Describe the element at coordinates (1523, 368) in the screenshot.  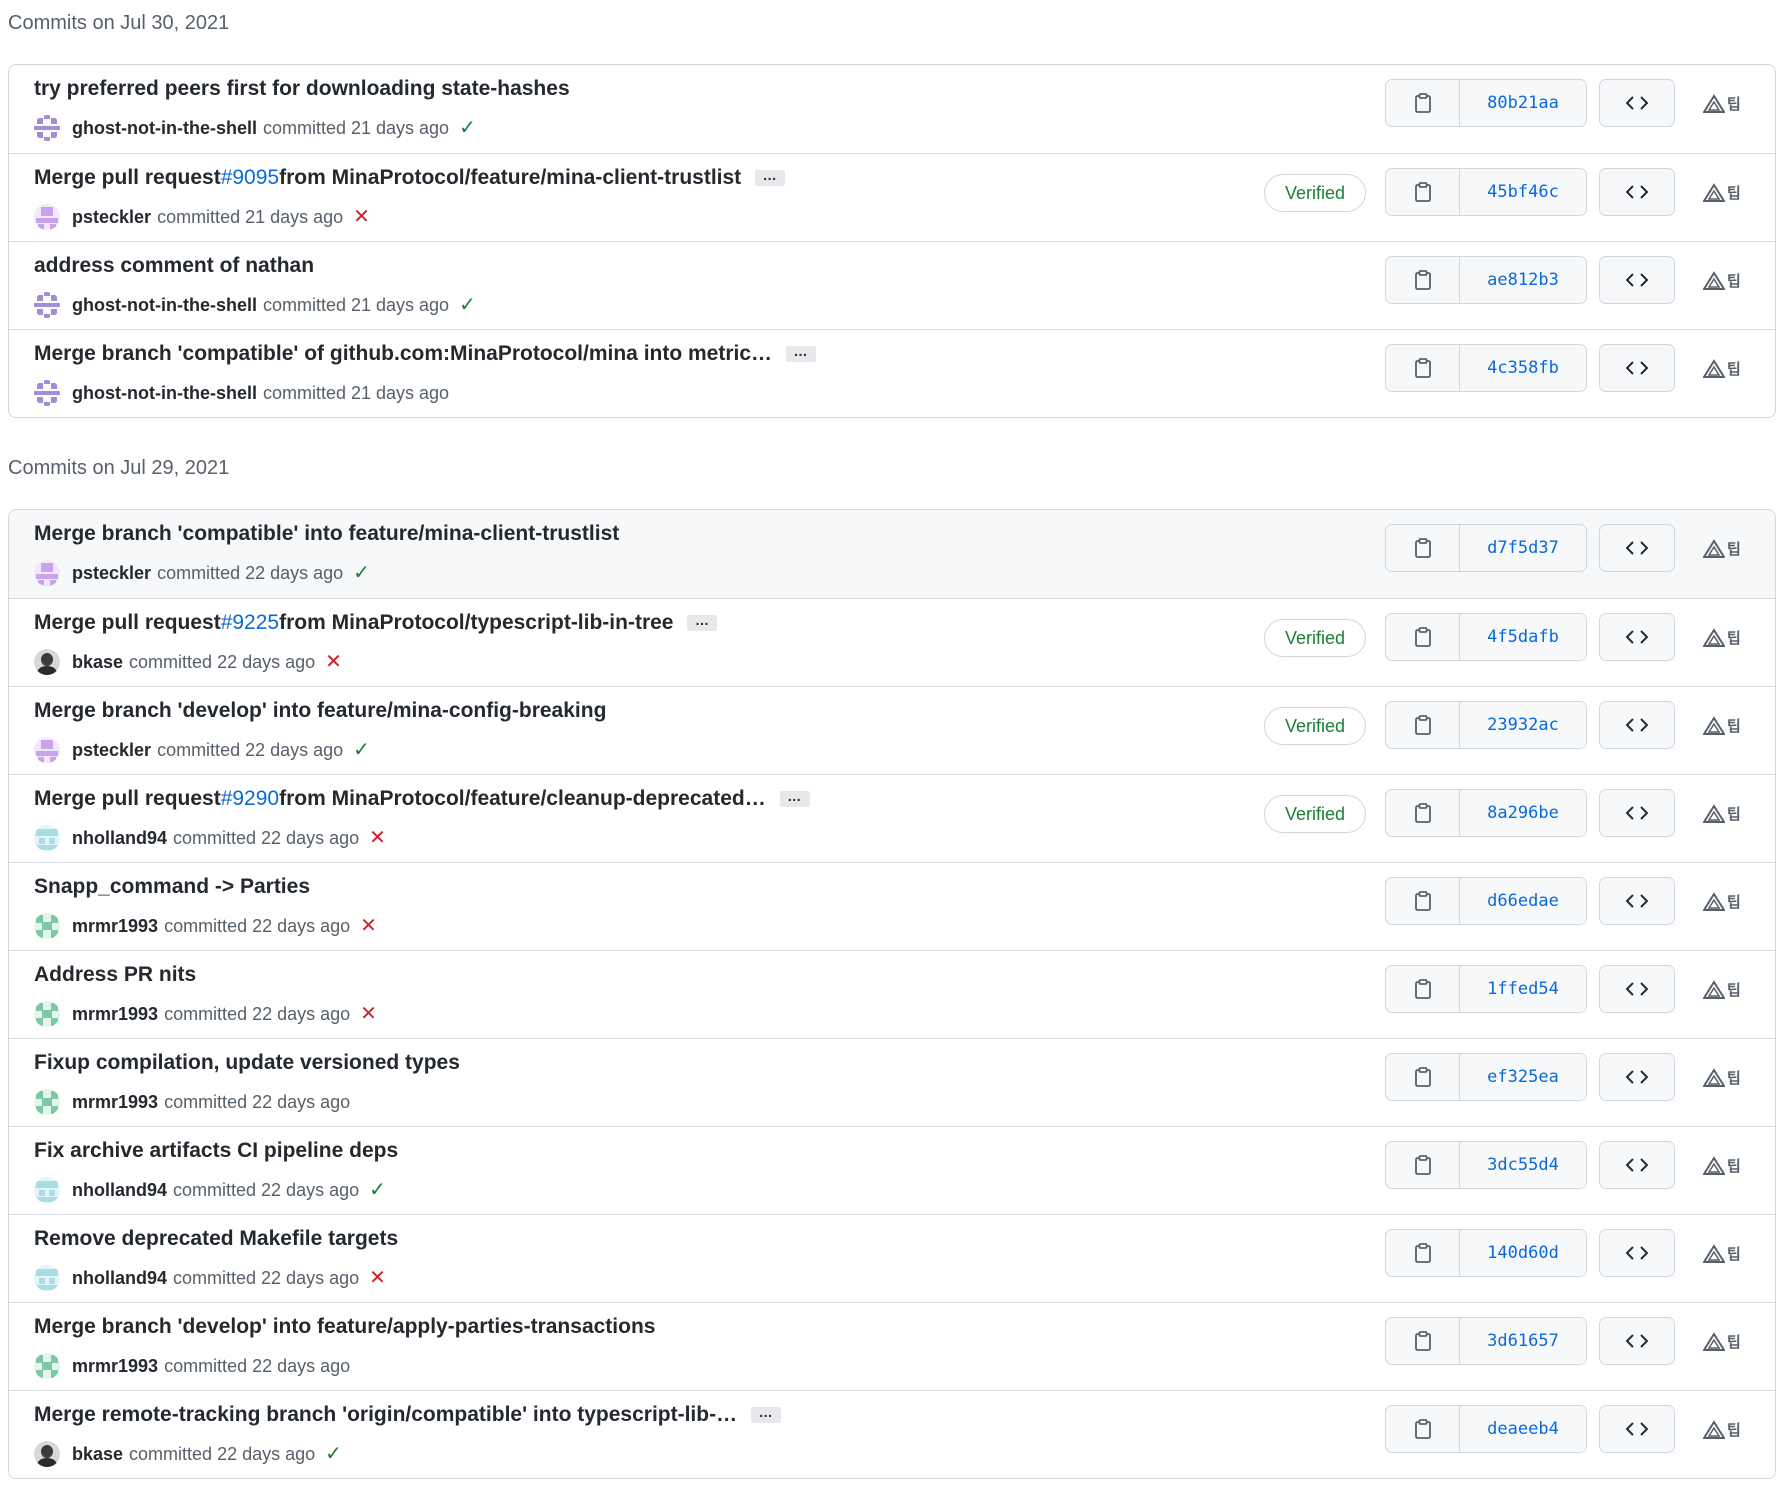
I see `commit-sha-link: 4c358fb` at that location.